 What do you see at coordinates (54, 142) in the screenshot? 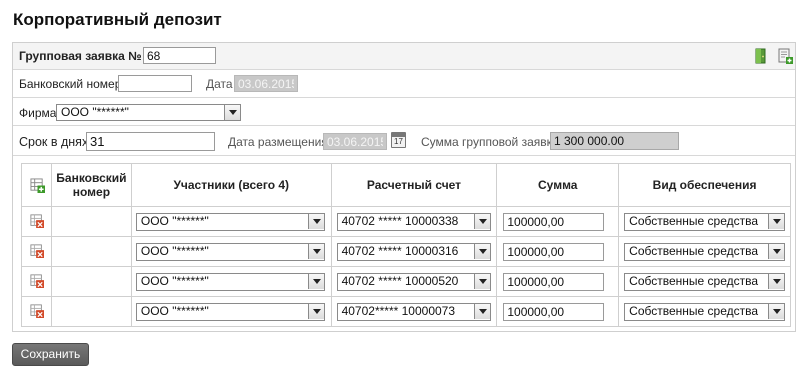
I see `term-label: Срок в днях` at bounding box center [54, 142].